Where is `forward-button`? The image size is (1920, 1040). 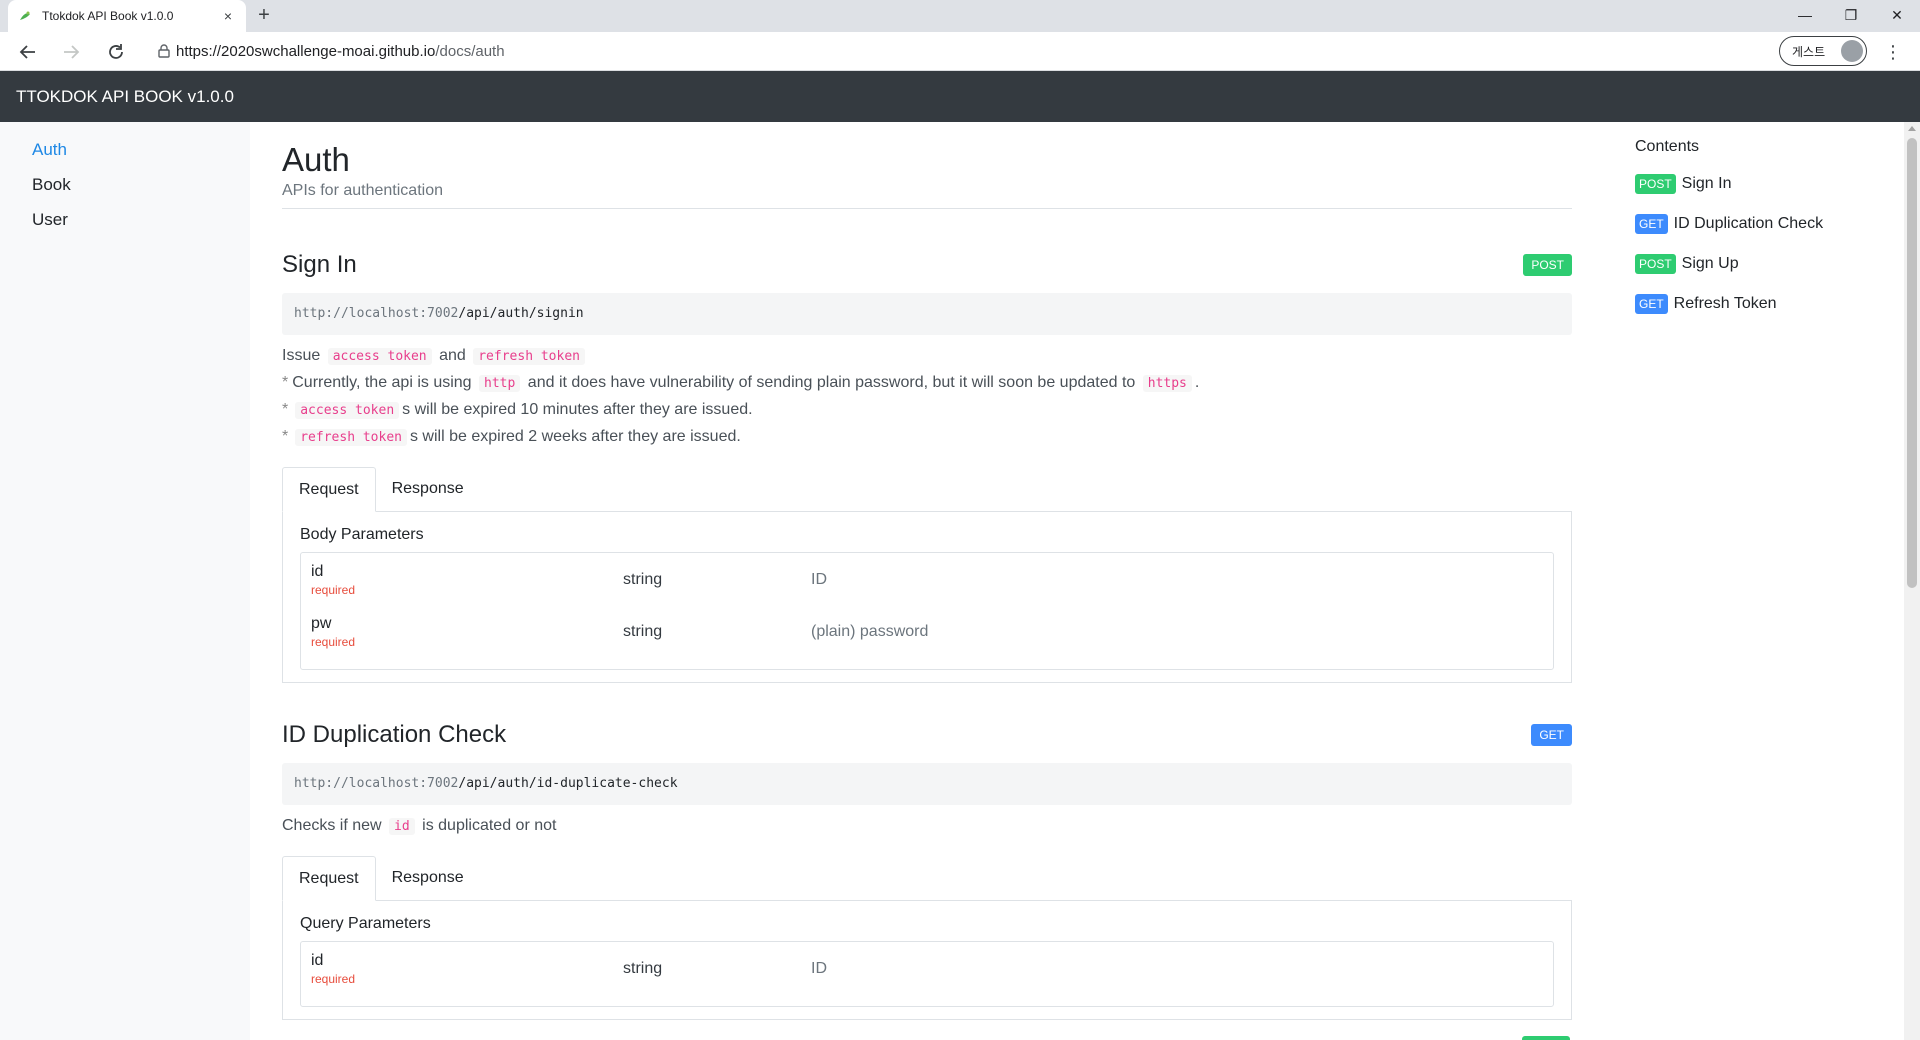 forward-button is located at coordinates (71, 52).